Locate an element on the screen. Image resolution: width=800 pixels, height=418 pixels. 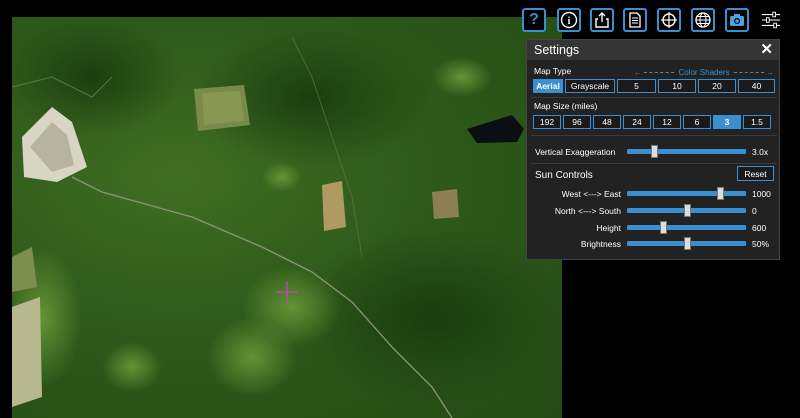
settings-header: Settings ✕ is located at coordinates (653, 50).